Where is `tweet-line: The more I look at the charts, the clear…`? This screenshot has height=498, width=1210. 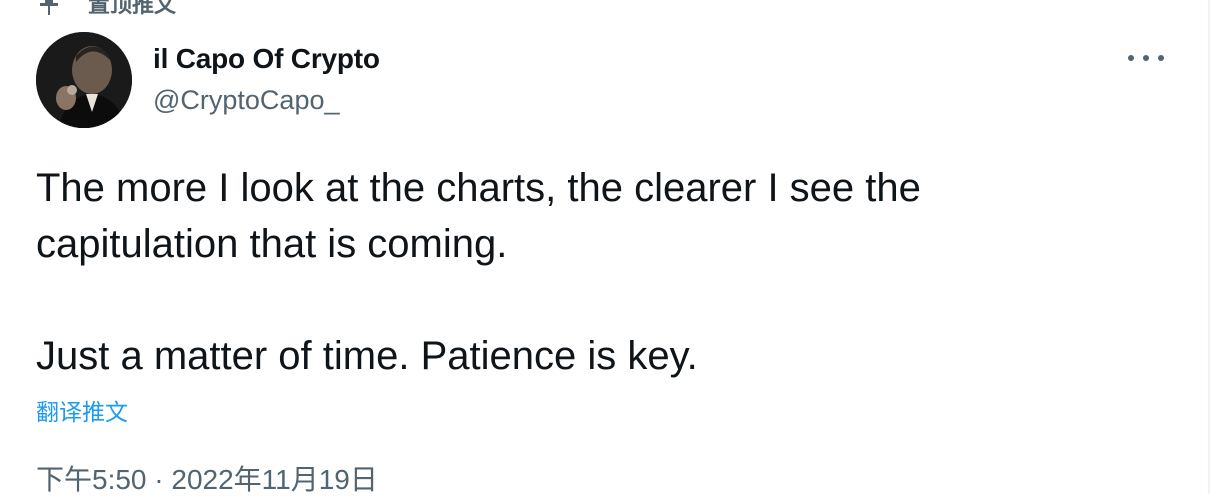 tweet-line: The more I look at the charts, the clear… is located at coordinates (478, 188).